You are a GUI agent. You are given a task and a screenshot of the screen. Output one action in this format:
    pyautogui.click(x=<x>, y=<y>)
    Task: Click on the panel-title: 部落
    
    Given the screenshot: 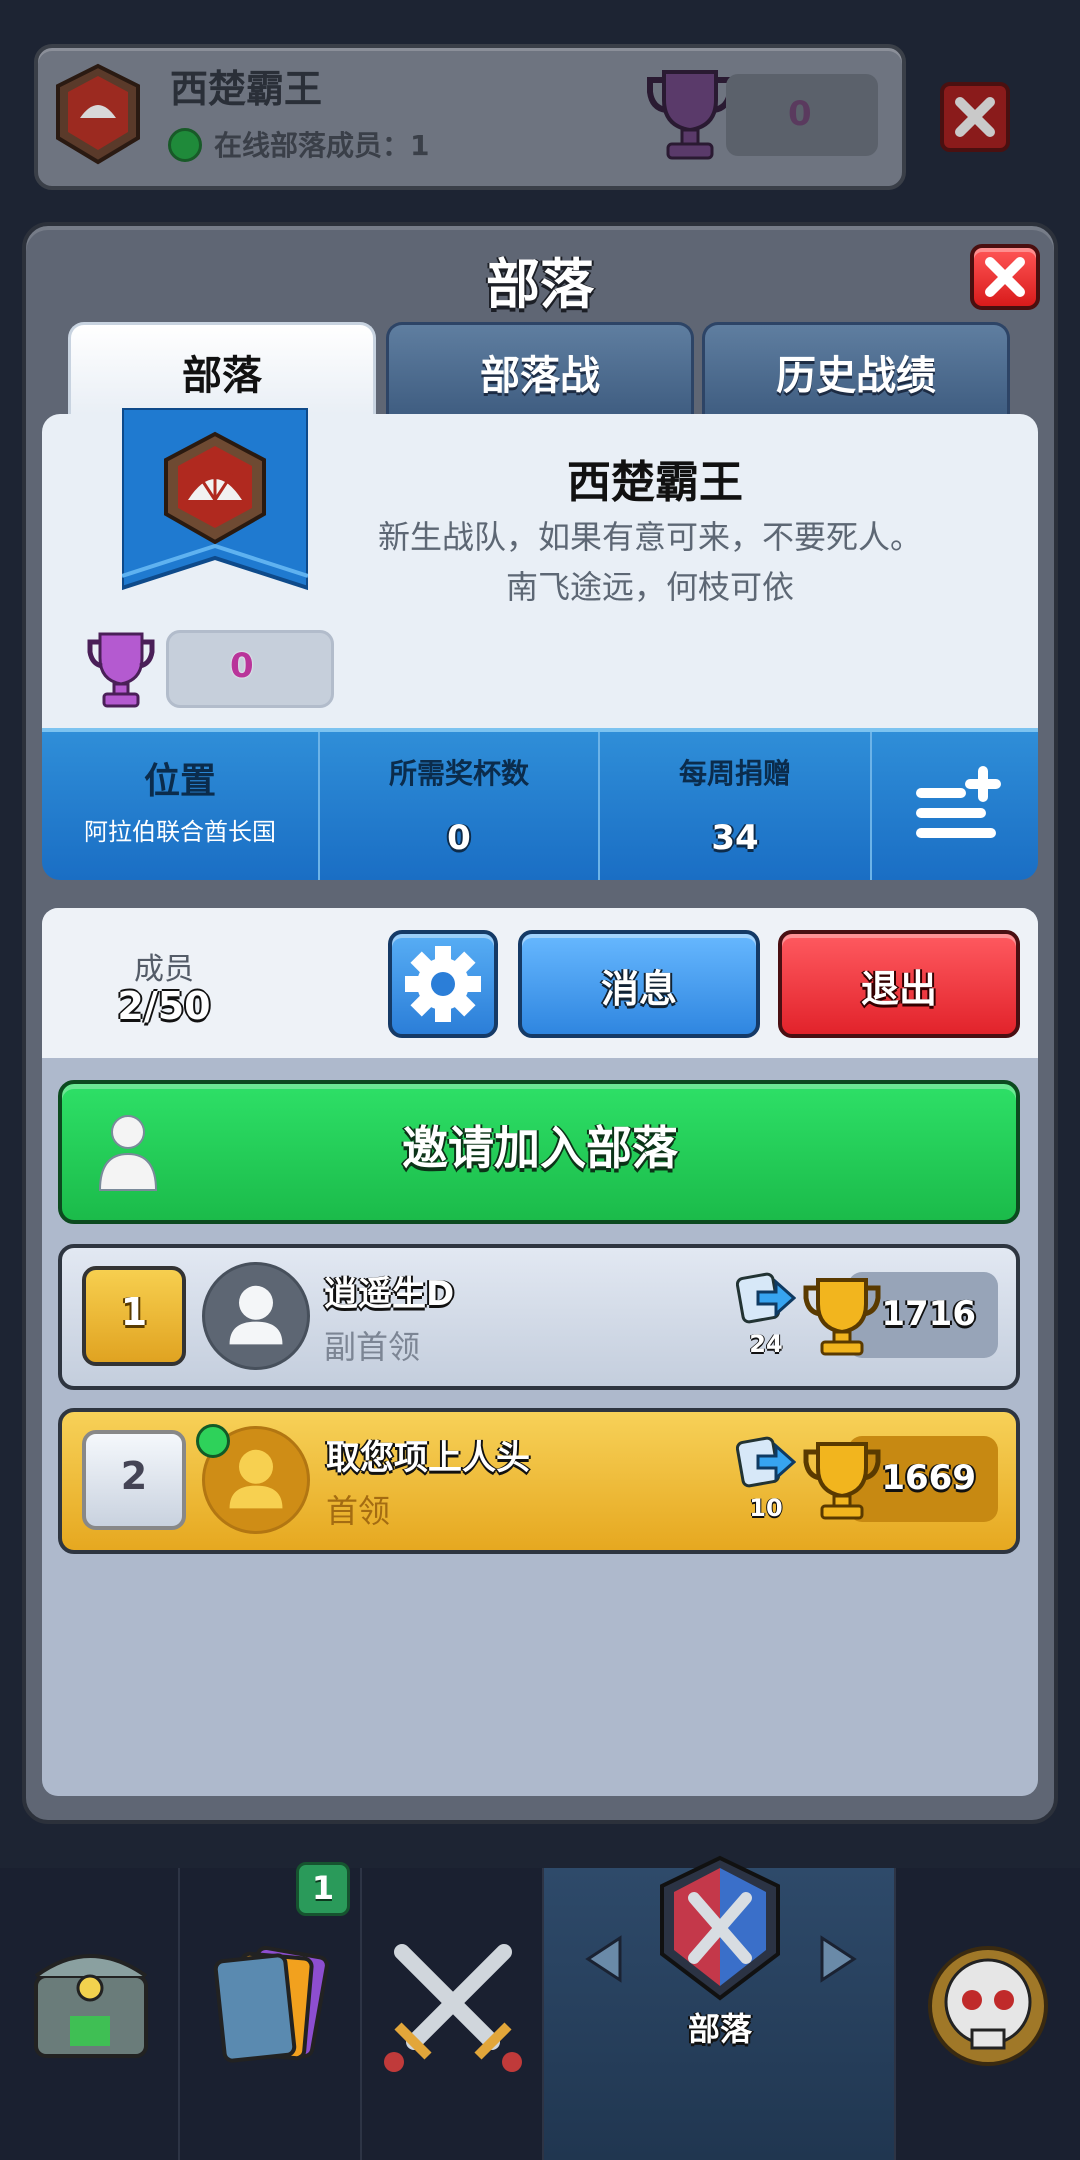 What is the action you would take?
    pyautogui.click(x=540, y=284)
    